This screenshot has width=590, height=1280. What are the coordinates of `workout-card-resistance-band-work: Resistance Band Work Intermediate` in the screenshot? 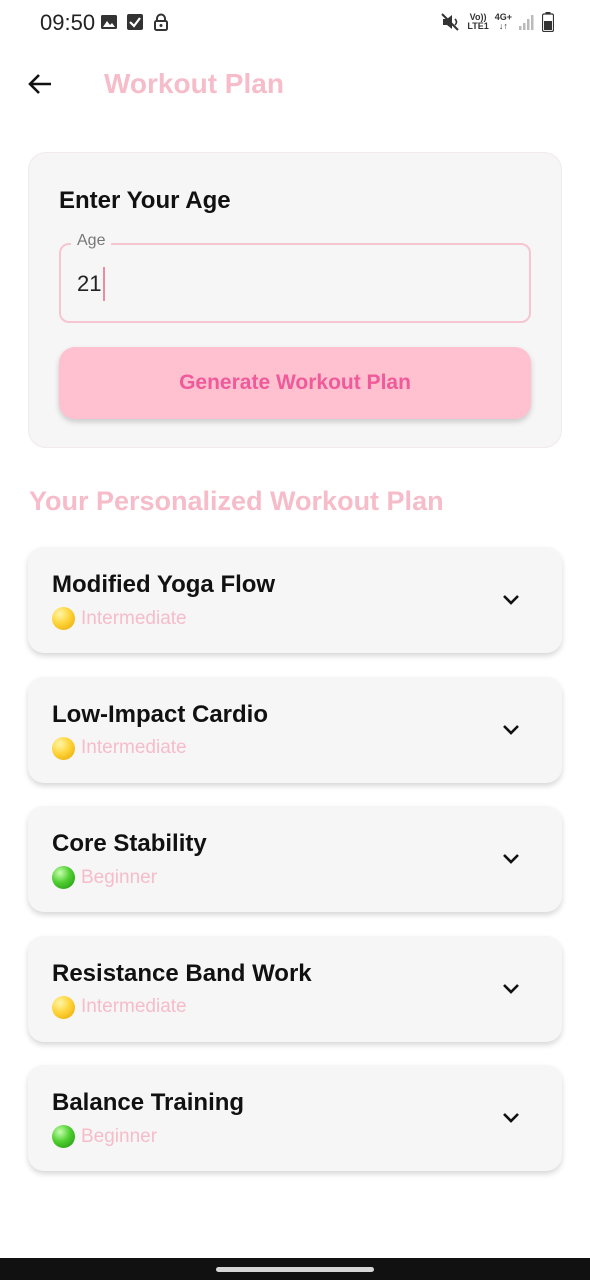 It's located at (295, 988).